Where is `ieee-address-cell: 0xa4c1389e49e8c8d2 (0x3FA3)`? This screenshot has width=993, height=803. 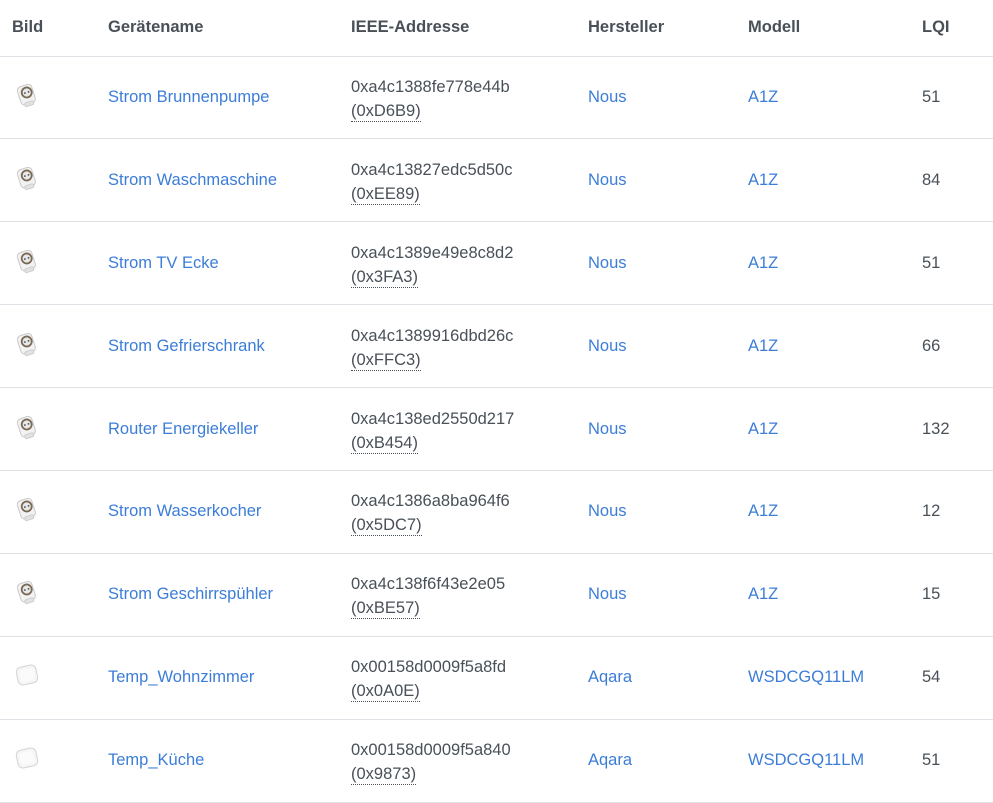
ieee-address-cell: 0xa4c1389e49e8c8d2 (0x3FA3) is located at coordinates (469, 263).